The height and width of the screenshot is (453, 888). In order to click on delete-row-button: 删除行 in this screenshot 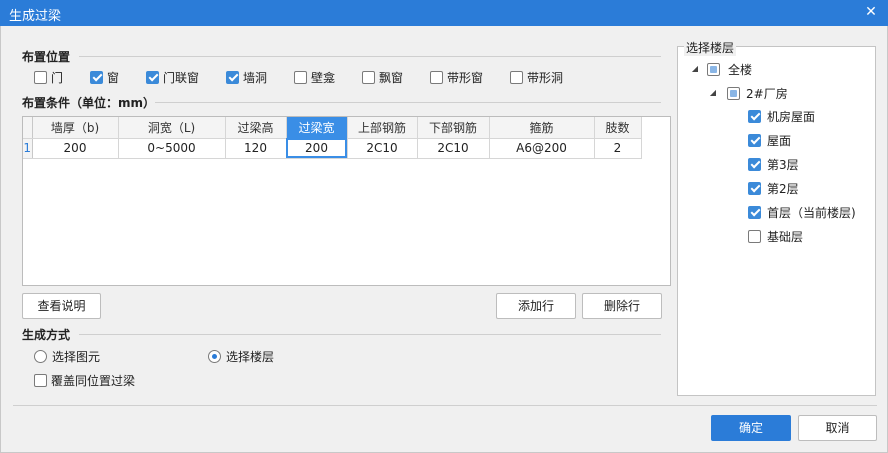, I will do `click(622, 306)`.